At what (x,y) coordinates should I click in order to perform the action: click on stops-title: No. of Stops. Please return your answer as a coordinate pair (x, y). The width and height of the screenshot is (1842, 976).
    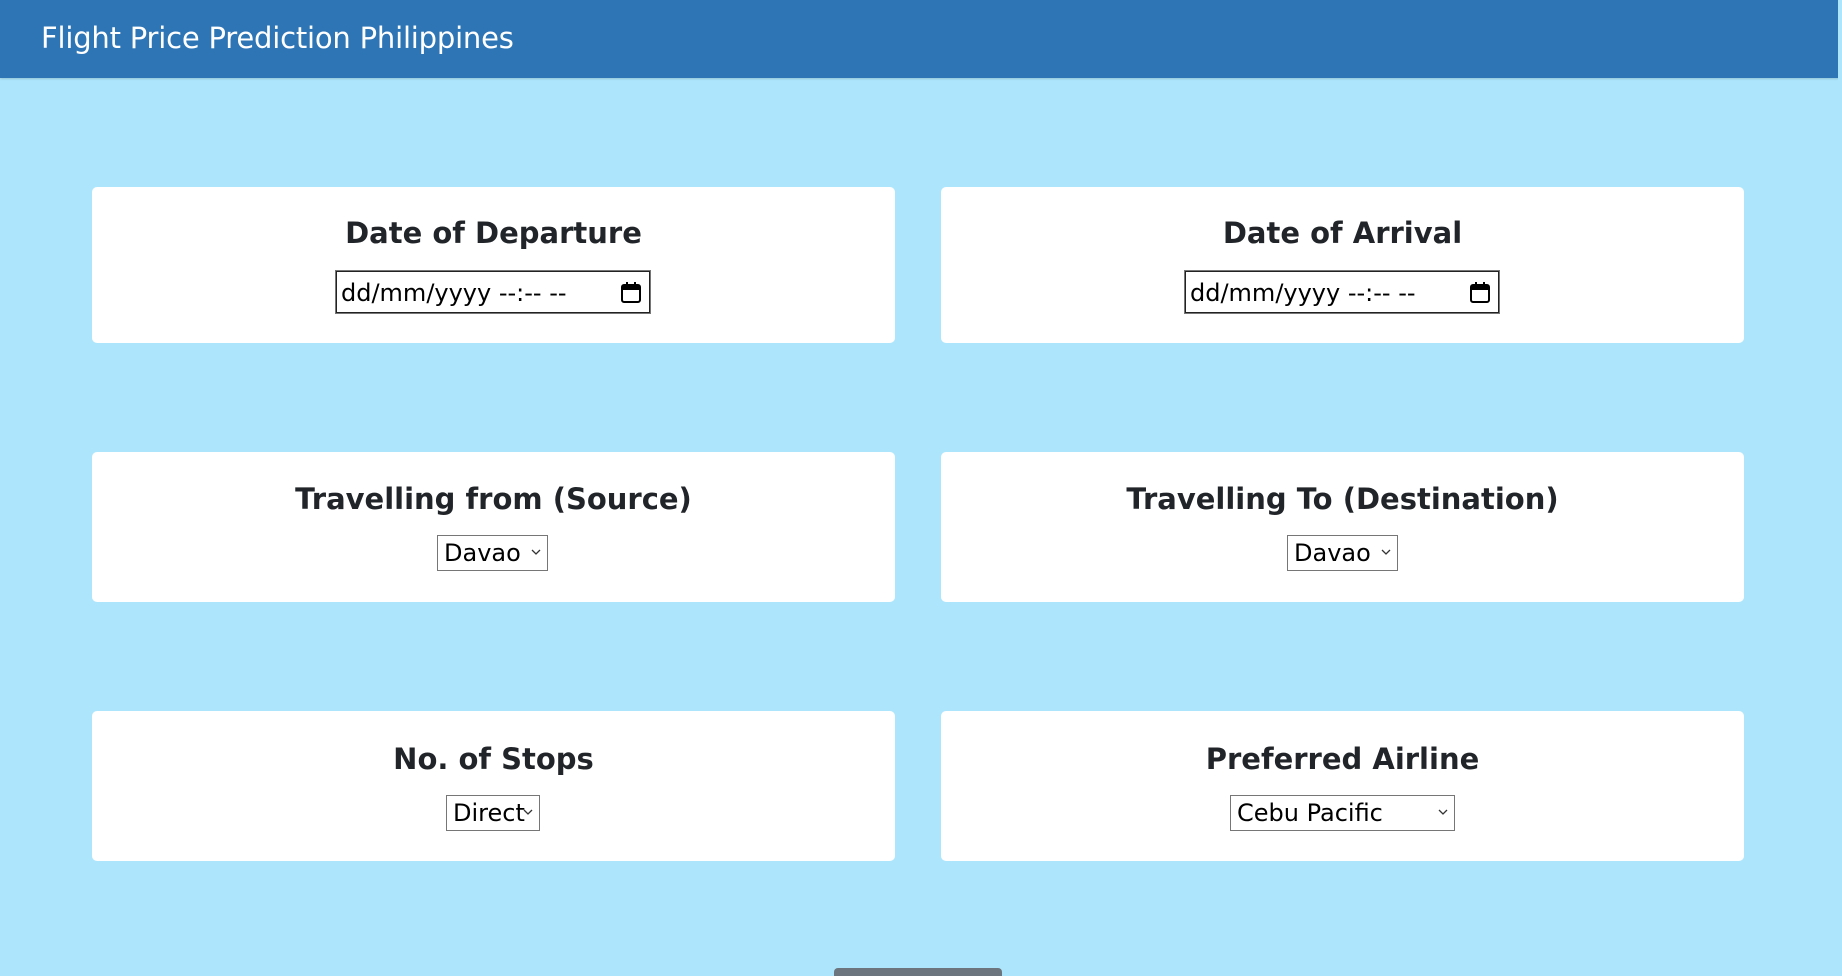
    Looking at the image, I should click on (493, 759).